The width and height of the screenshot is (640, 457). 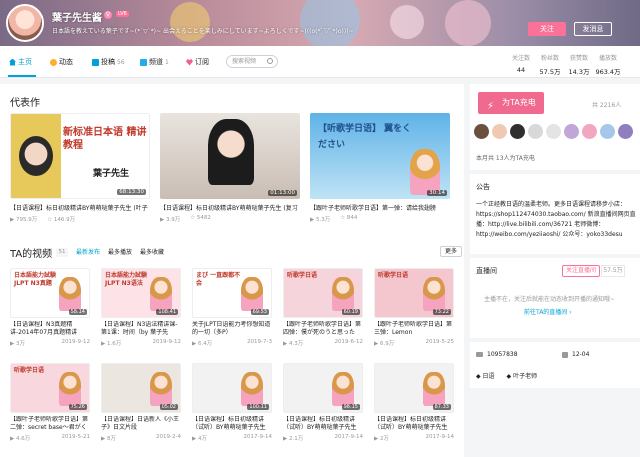 I want to click on sort-tab-latest: 最新发布, so click(x=88, y=251).